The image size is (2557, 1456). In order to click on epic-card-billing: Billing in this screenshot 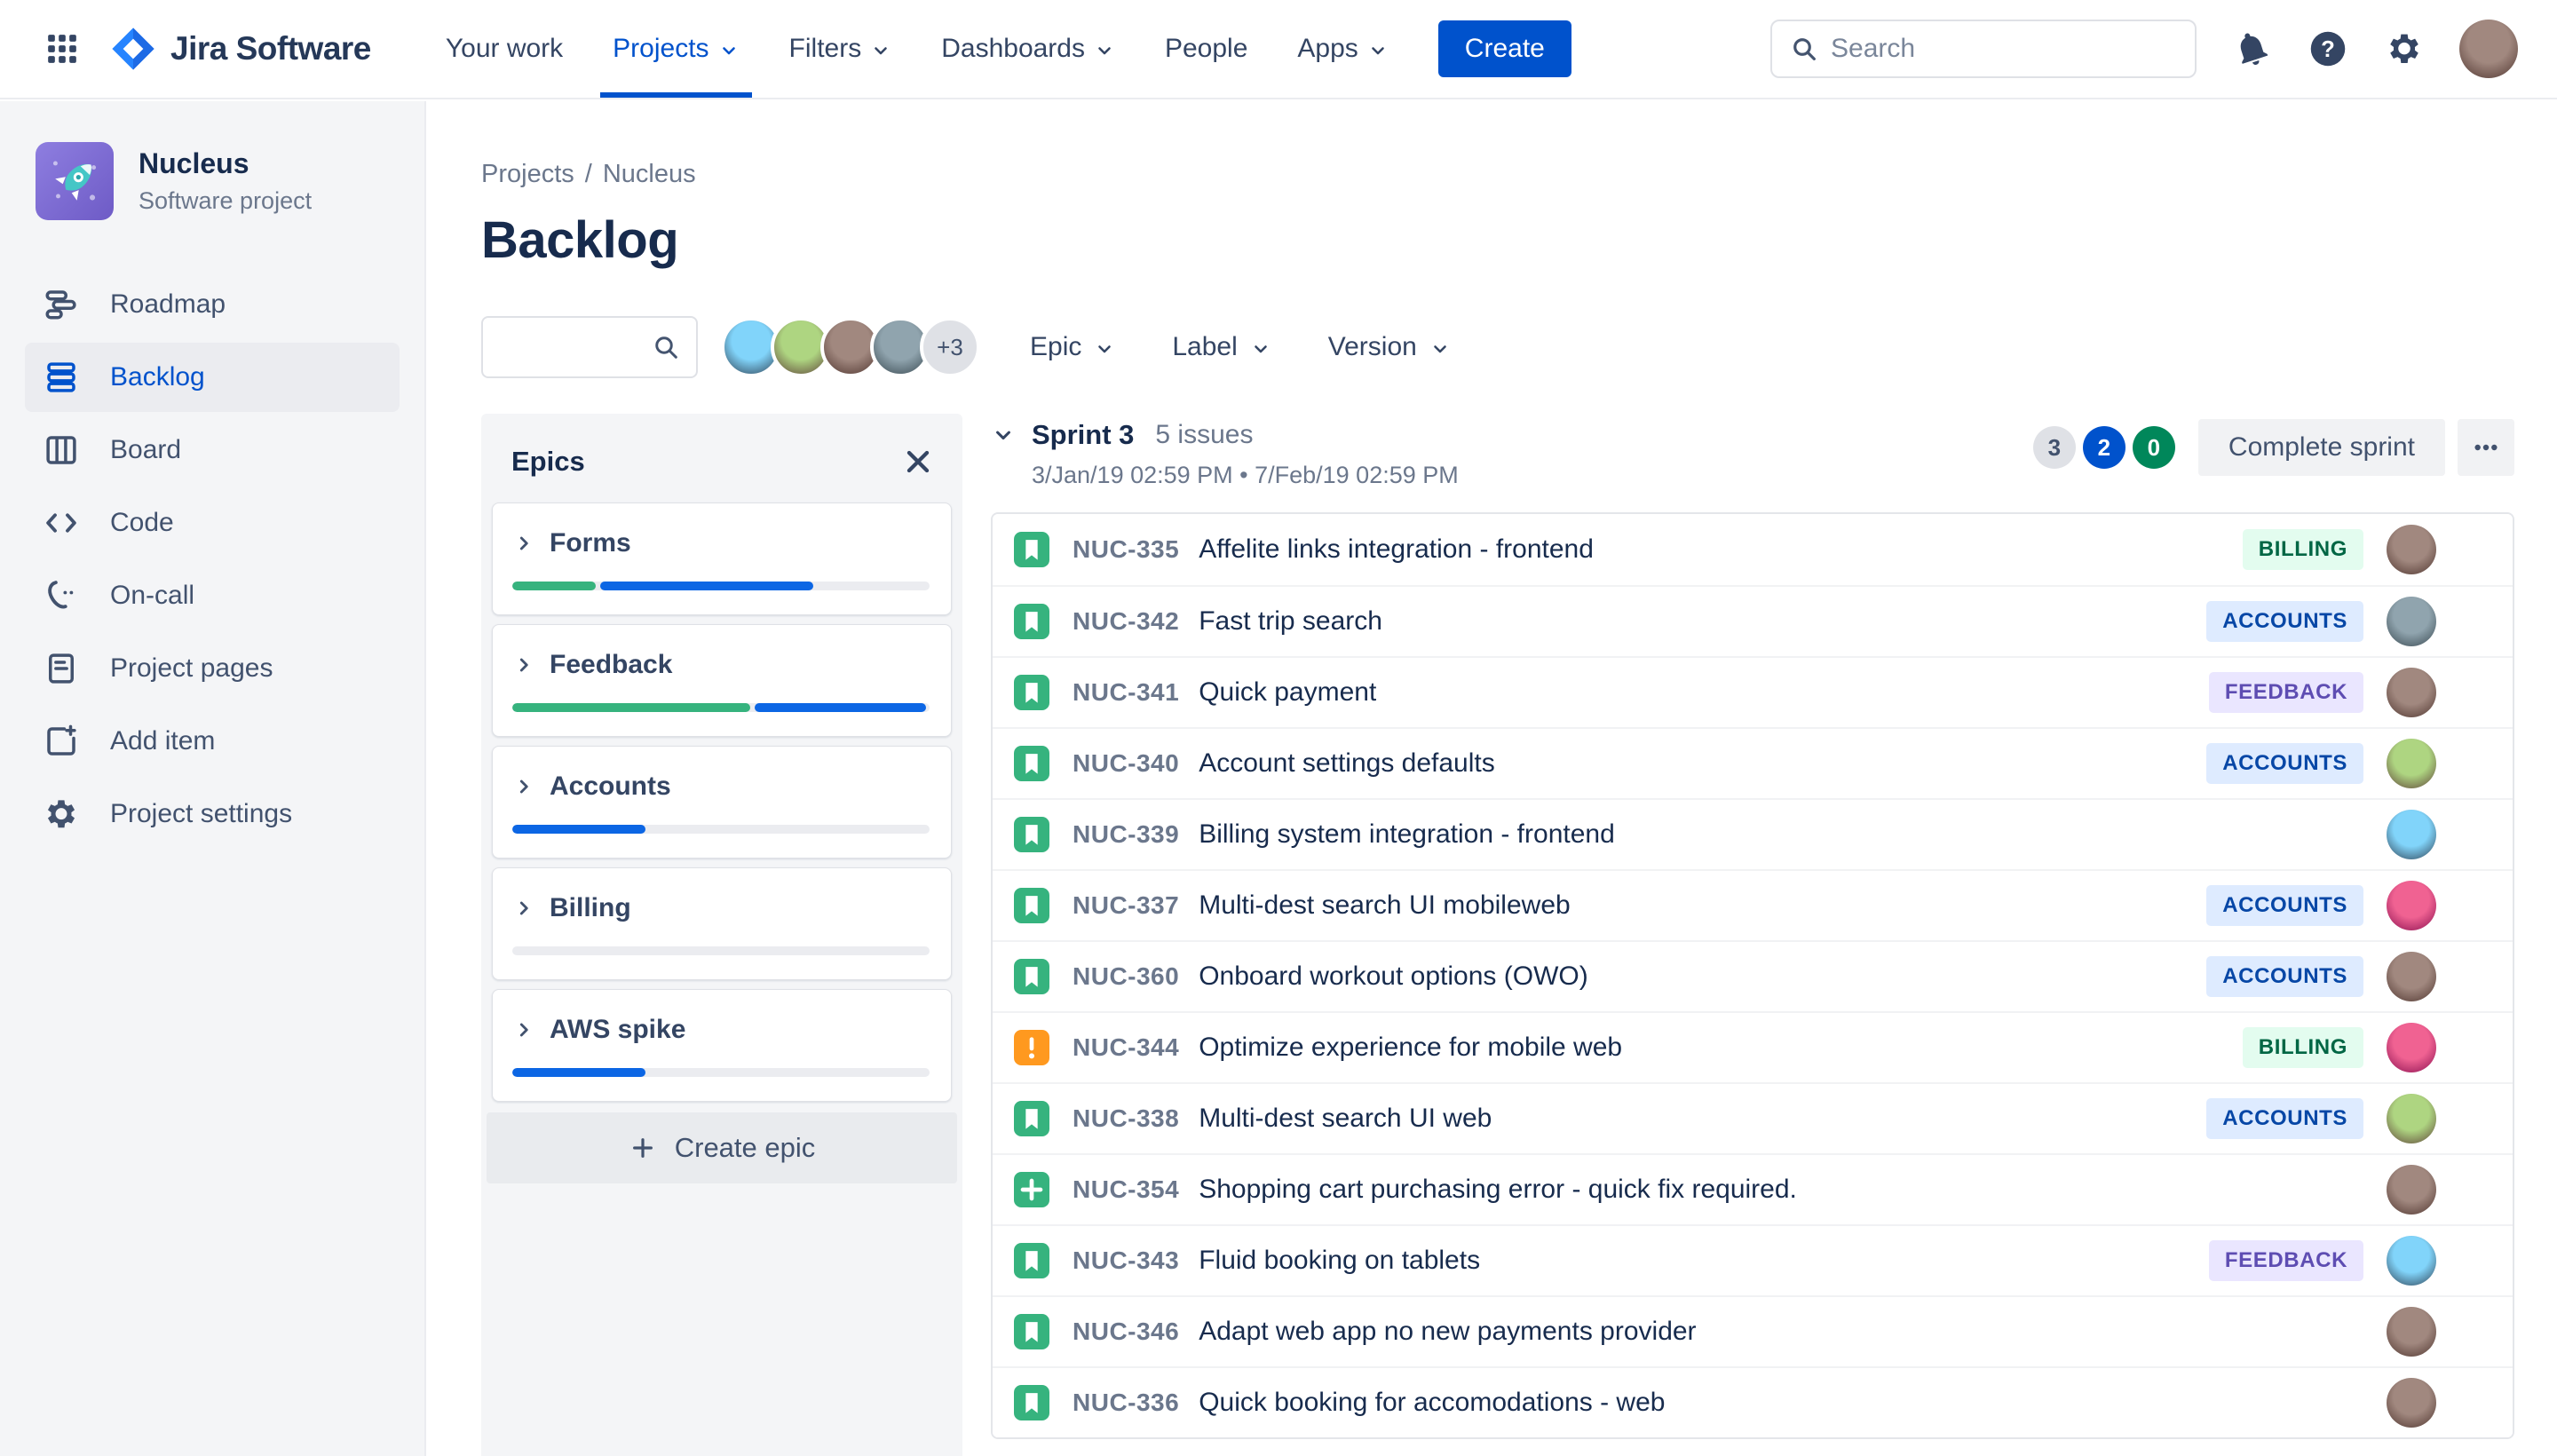, I will do `click(722, 923)`.